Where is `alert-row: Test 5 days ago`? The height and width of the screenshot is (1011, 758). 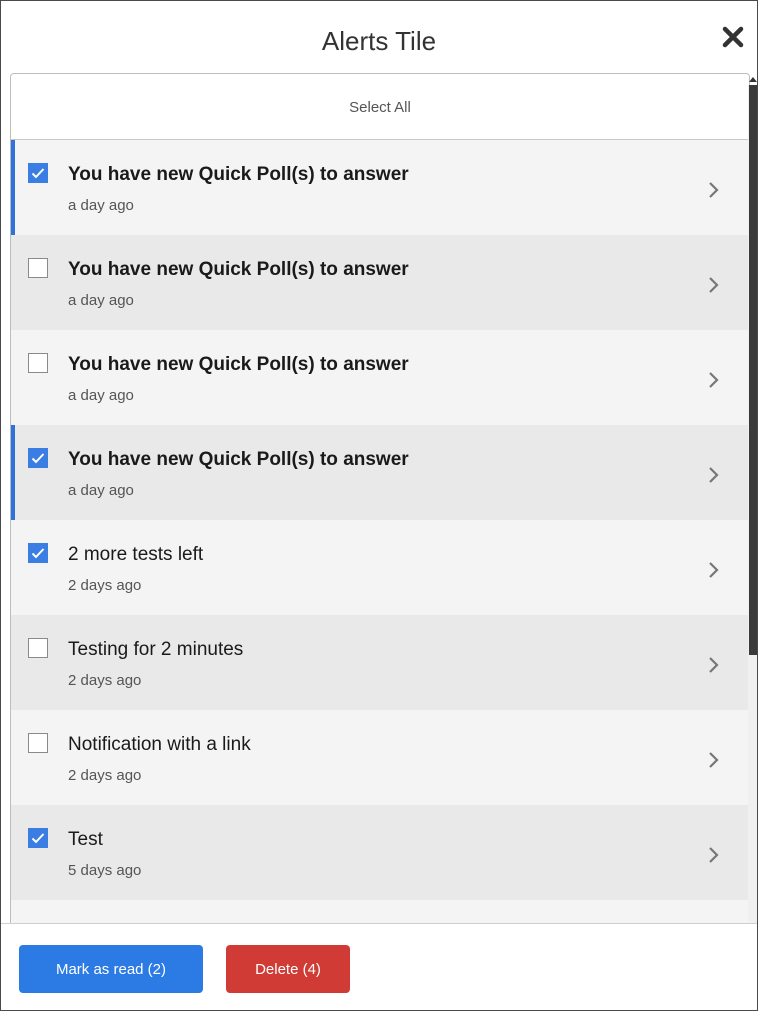 alert-row: Test 5 days ago is located at coordinates (380, 852).